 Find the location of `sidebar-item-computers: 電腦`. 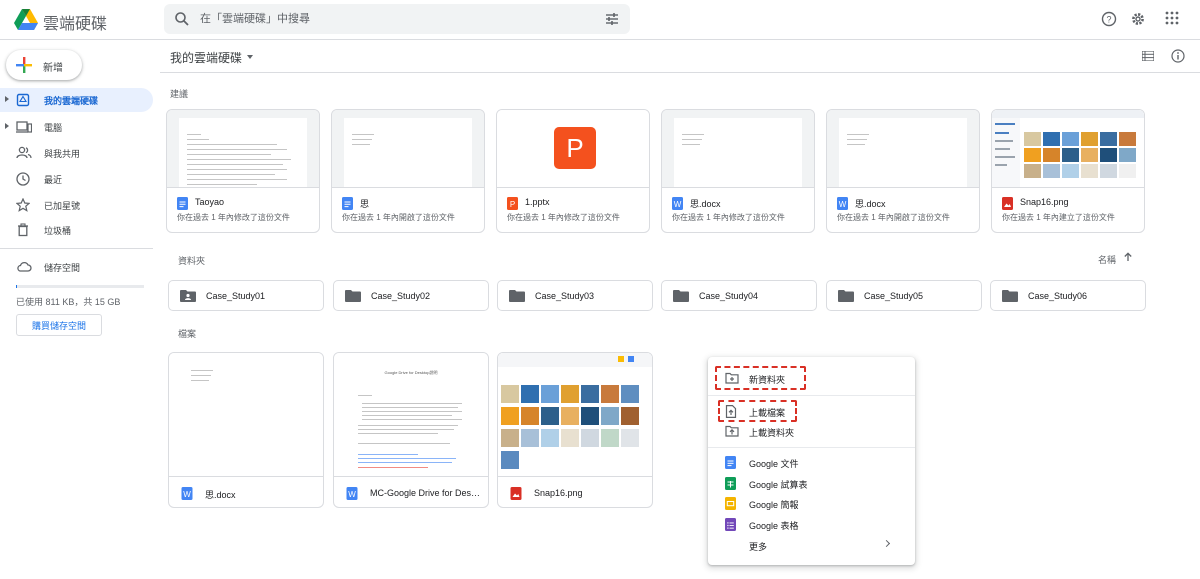

sidebar-item-computers: 電腦 is located at coordinates (76, 127).